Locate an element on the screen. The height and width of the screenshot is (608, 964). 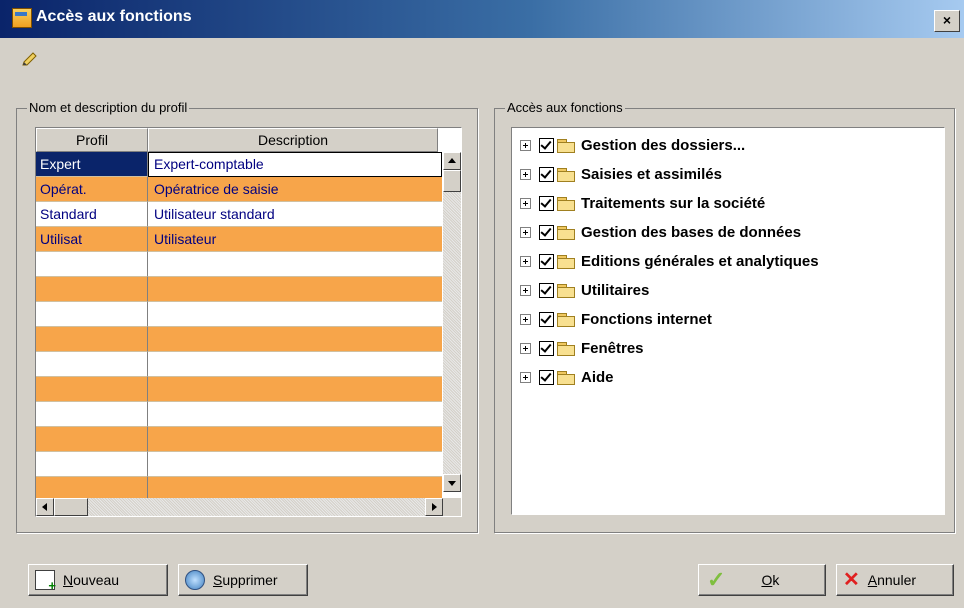
ok-button: ✓ Ok is located at coordinates (762, 580).